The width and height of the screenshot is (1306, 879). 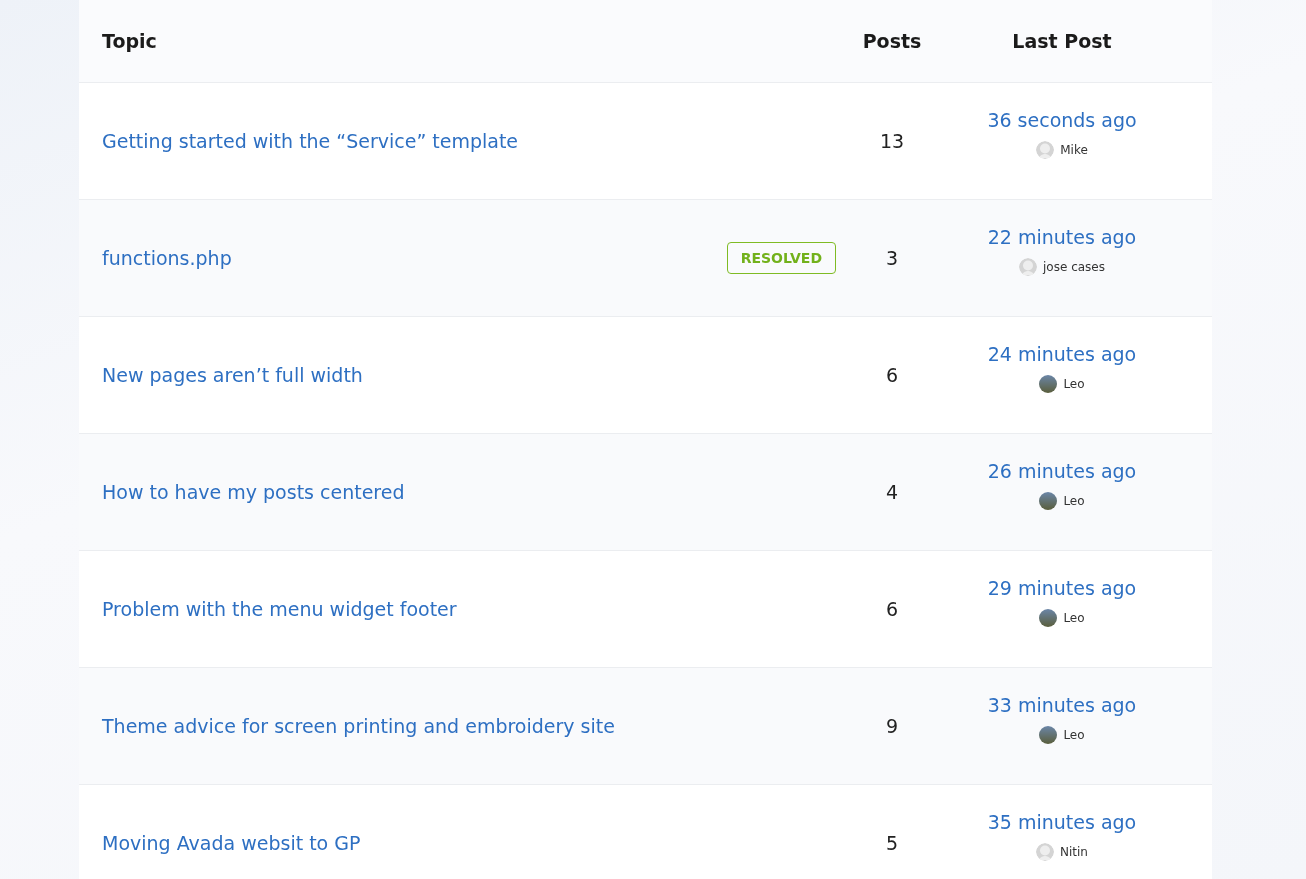 What do you see at coordinates (1062, 41) in the screenshot?
I see `column-header: Last Post` at bounding box center [1062, 41].